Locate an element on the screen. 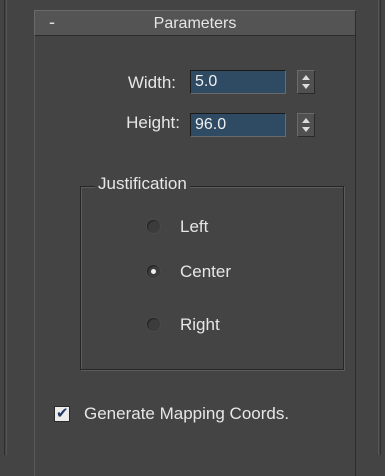 The height and width of the screenshot is (476, 385). radio-left-label: Left is located at coordinates (194, 226).